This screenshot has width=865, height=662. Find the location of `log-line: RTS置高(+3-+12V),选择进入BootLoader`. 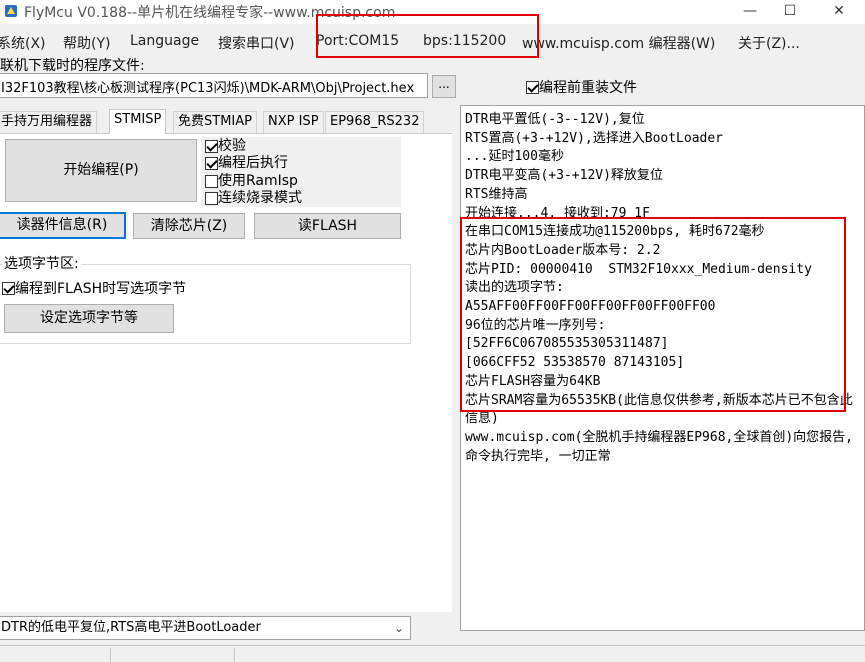

log-line: RTS置高(+3-+12V),选择进入BootLoader is located at coordinates (594, 138).